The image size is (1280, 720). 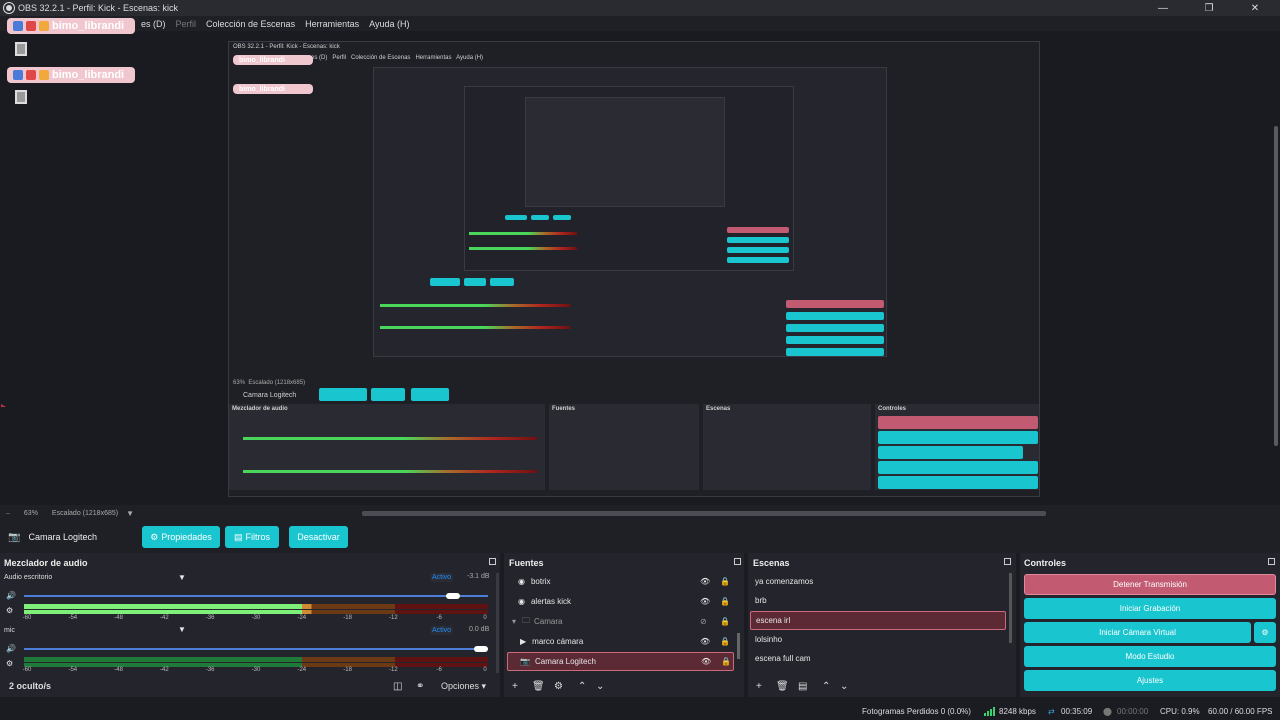 I want to click on chevron-down-icon: ▾, so click(x=514, y=621).